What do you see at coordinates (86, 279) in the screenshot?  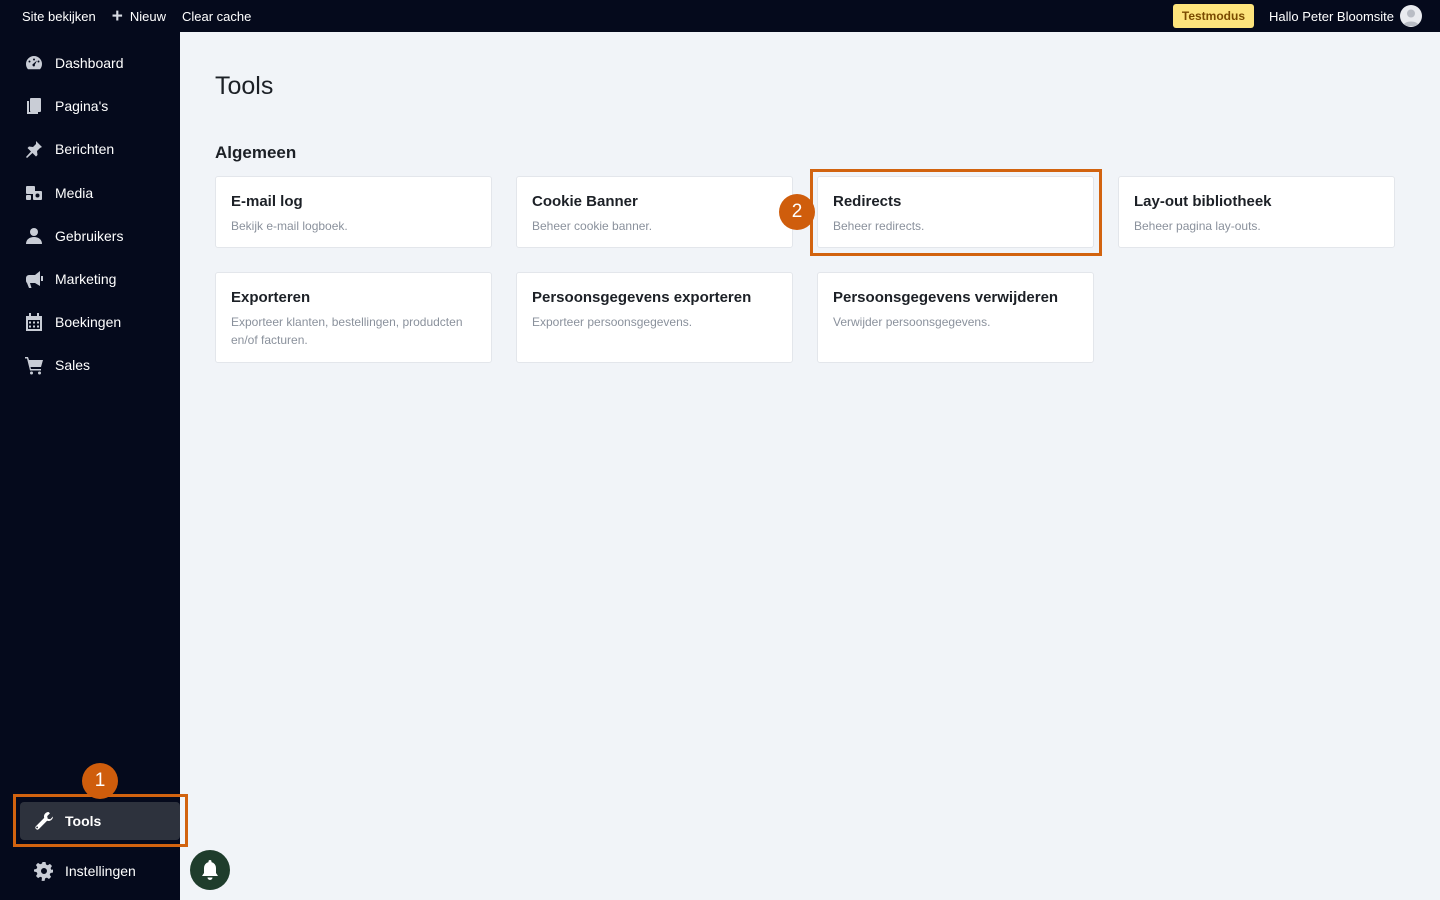 I see `sidebar-item-label: Marketing` at bounding box center [86, 279].